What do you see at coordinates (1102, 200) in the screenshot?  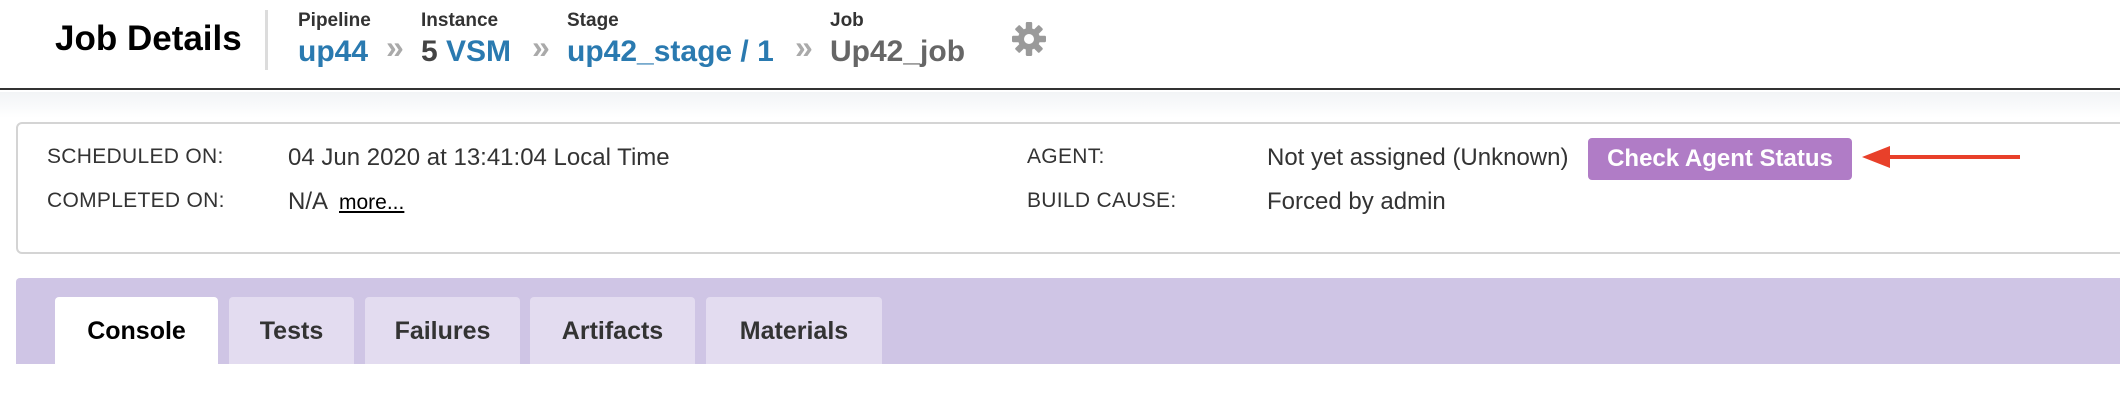 I see `build-cause-label: BUILD CAUSE:` at bounding box center [1102, 200].